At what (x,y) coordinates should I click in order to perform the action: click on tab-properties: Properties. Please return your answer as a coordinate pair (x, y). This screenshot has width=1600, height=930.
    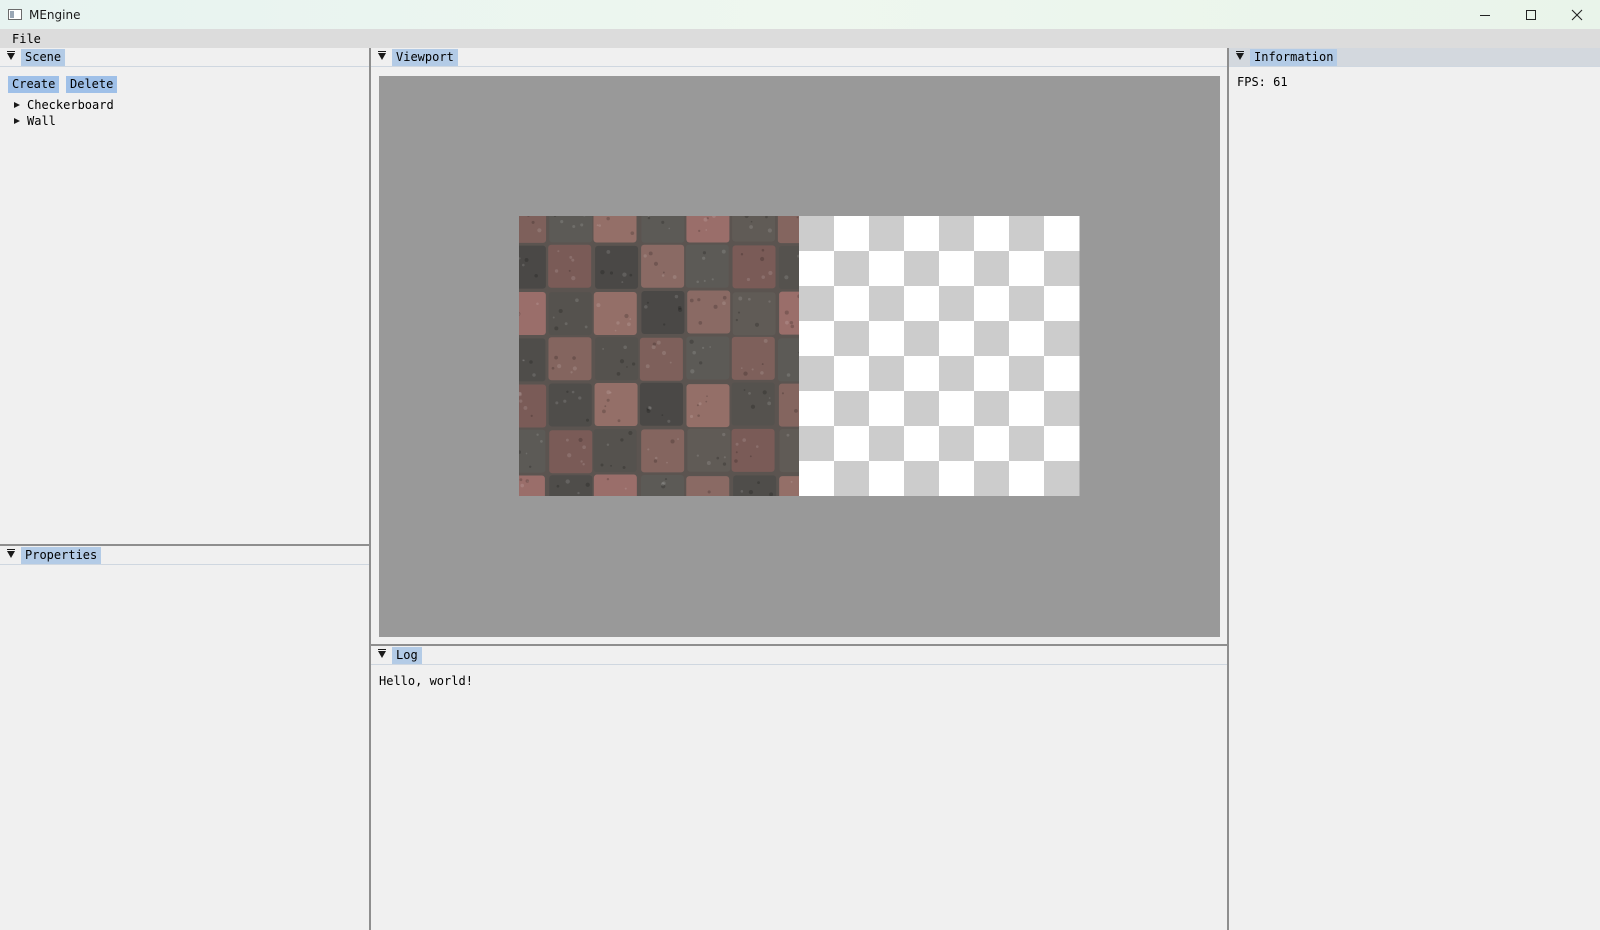
    Looking at the image, I should click on (61, 555).